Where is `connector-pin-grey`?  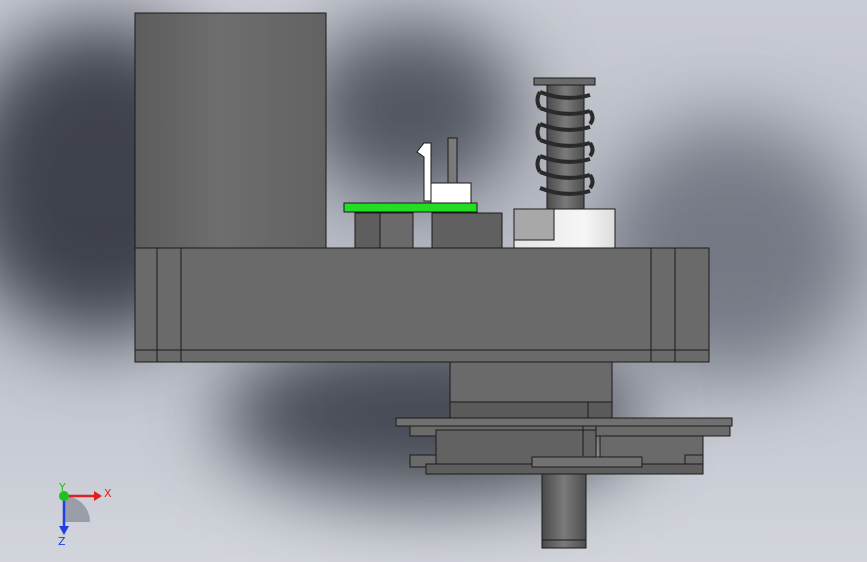 connector-pin-grey is located at coordinates (452, 160).